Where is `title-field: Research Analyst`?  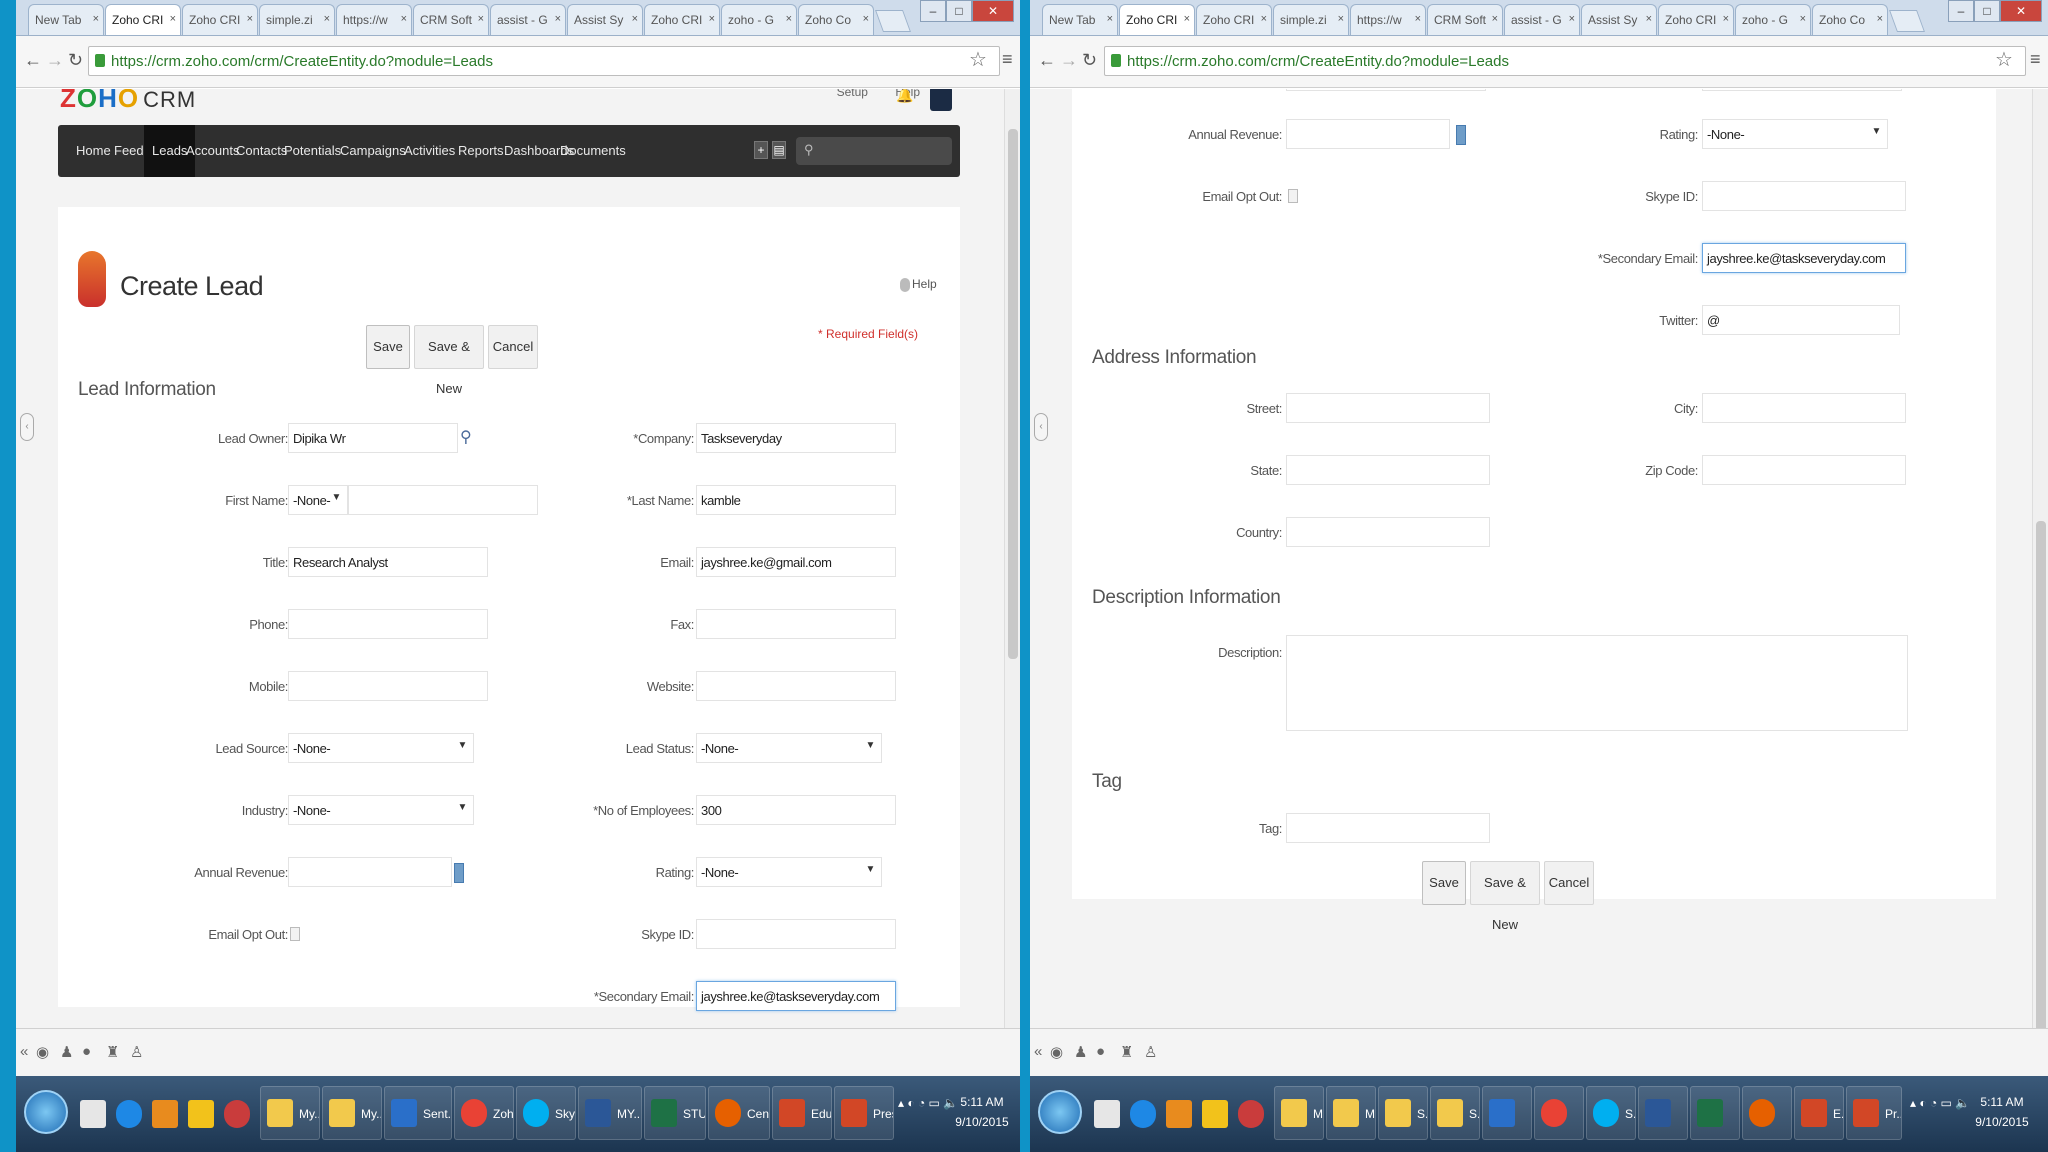 title-field: Research Analyst is located at coordinates (388, 562).